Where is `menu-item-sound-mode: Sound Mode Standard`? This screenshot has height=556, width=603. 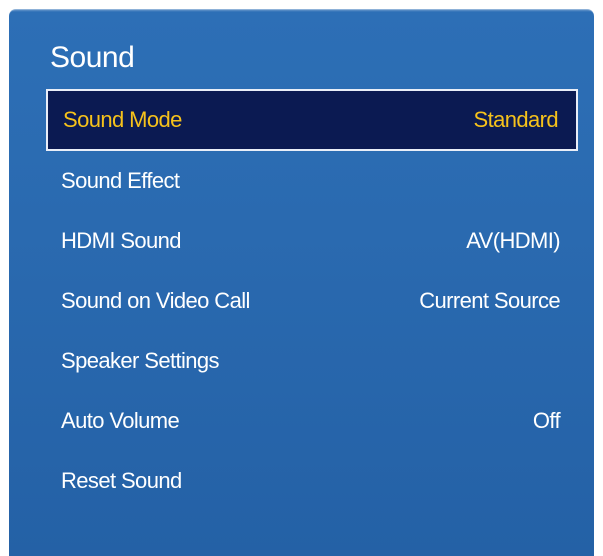 menu-item-sound-mode: Sound Mode Standard is located at coordinates (312, 120).